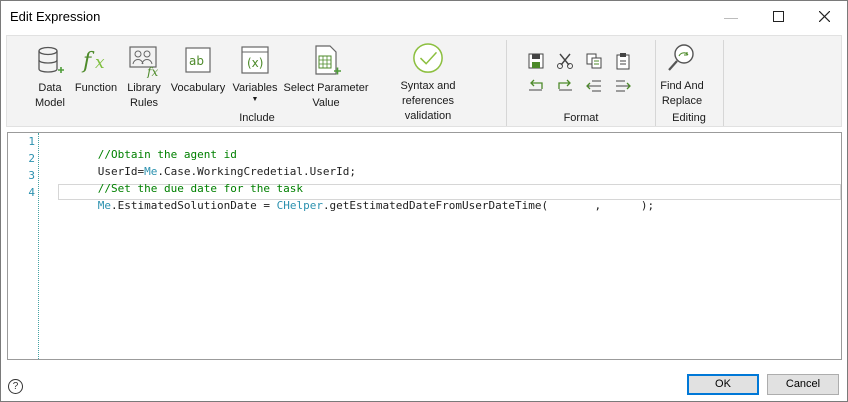  Describe the element at coordinates (682, 93) in the screenshot. I see `find-and-replace-label: Find And Replace` at that location.